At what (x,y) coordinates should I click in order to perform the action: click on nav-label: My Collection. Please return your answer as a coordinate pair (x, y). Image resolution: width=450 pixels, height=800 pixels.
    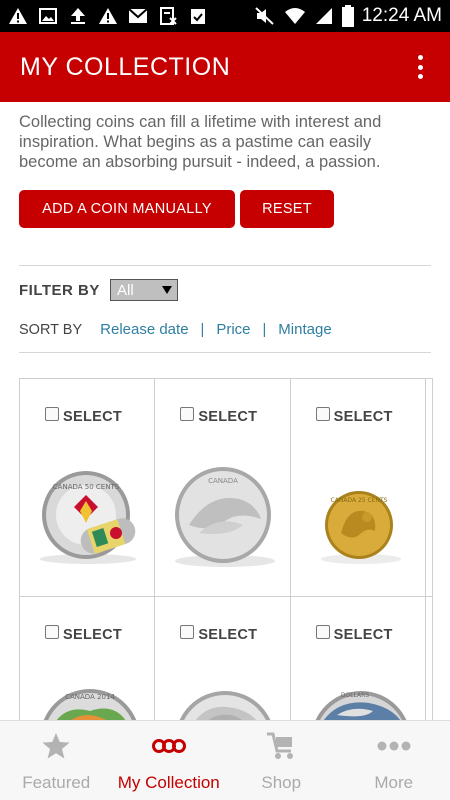
    Looking at the image, I should click on (168, 782).